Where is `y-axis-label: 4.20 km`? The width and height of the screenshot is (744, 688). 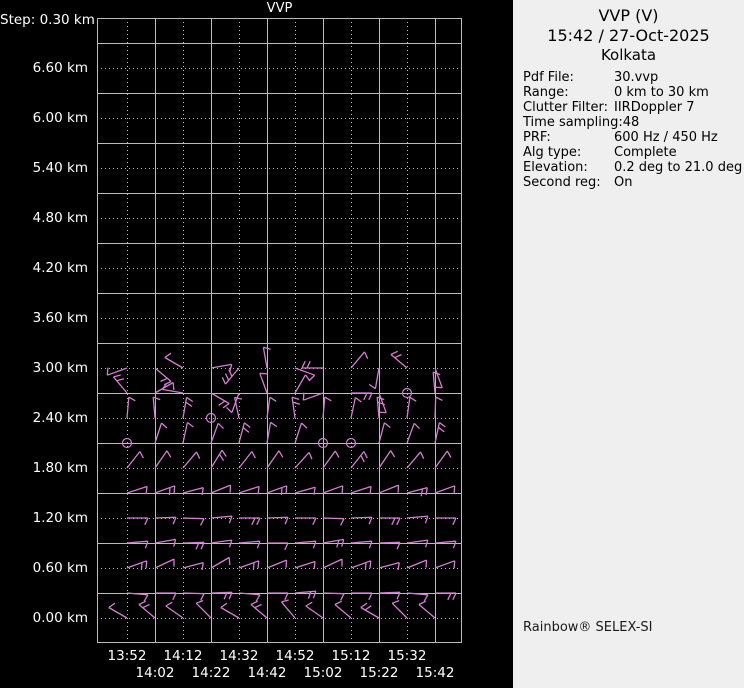
y-axis-label: 4.20 km is located at coordinates (60, 268).